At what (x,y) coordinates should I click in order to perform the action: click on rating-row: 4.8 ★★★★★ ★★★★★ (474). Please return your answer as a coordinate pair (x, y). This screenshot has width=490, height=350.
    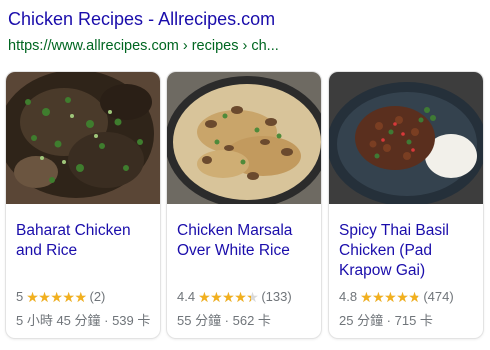
    Looking at the image, I should click on (396, 296).